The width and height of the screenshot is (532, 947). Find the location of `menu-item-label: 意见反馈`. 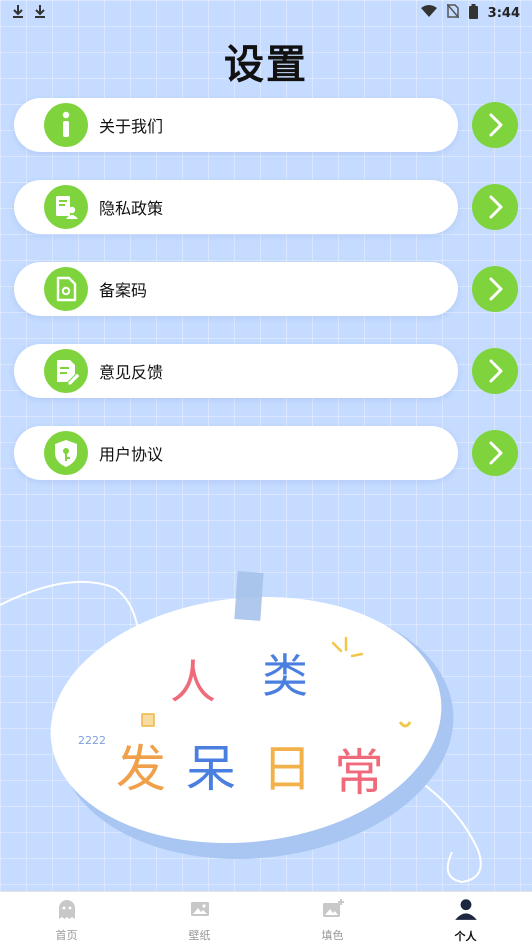

menu-item-label: 意见反馈 is located at coordinates (131, 372).